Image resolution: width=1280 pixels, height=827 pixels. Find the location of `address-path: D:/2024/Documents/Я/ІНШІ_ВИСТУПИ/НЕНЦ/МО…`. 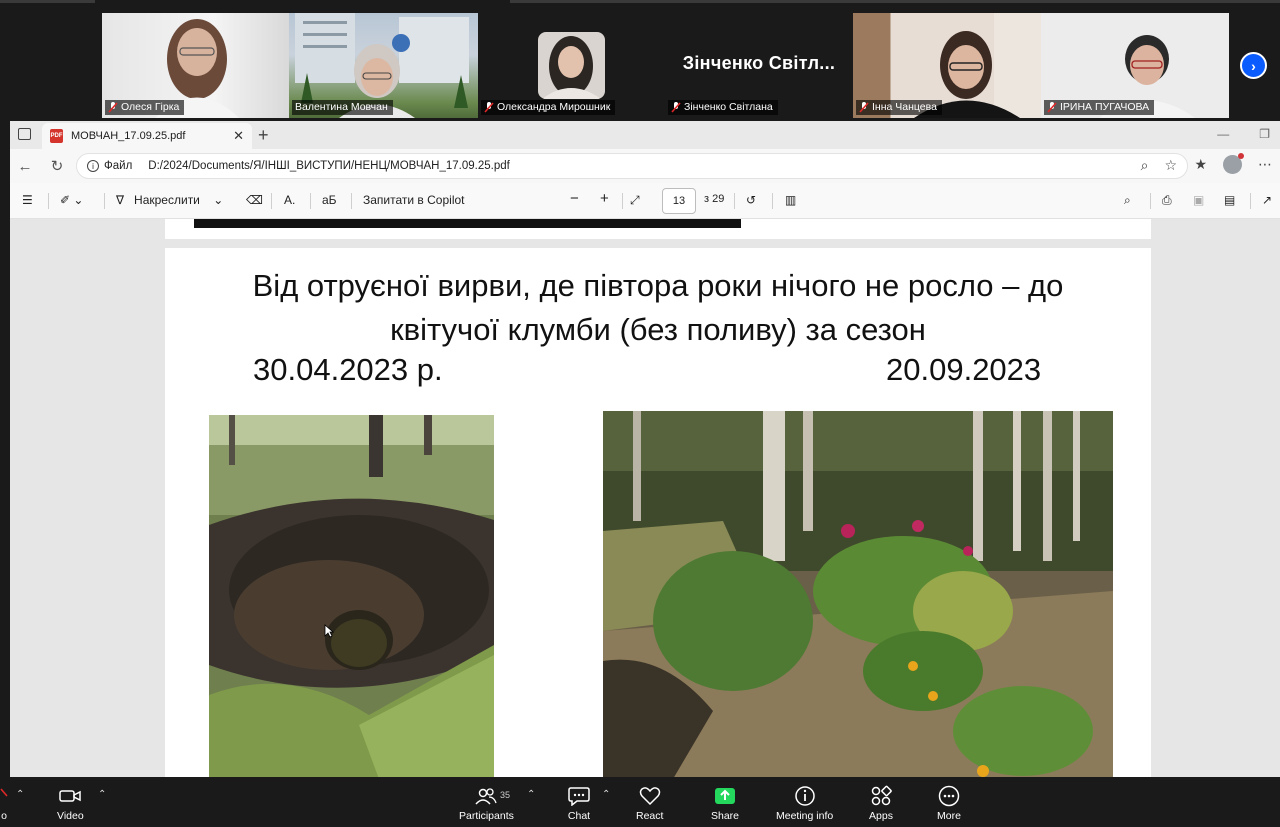

address-path: D:/2024/Documents/Я/ІНШІ_ВИСТУПИ/НЕНЦ/МО… is located at coordinates (329, 166).